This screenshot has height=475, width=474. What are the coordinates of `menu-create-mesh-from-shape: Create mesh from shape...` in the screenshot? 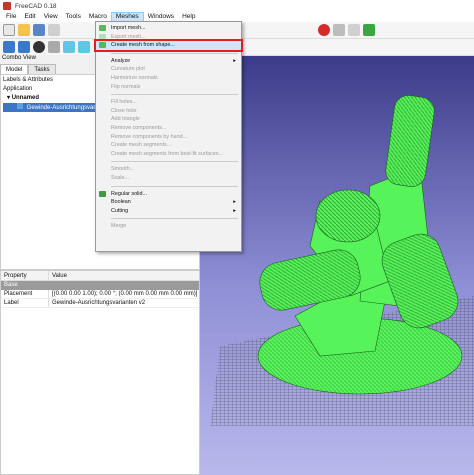 It's located at (168, 45).